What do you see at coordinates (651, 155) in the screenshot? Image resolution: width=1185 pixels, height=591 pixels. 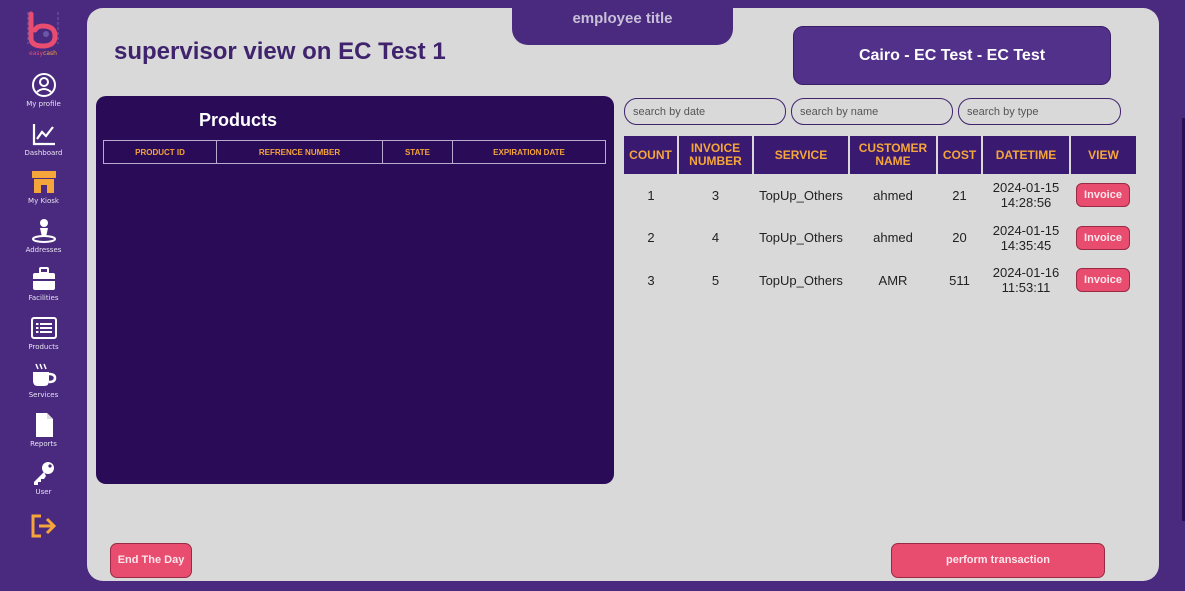 I see `col-count: COUNT` at bounding box center [651, 155].